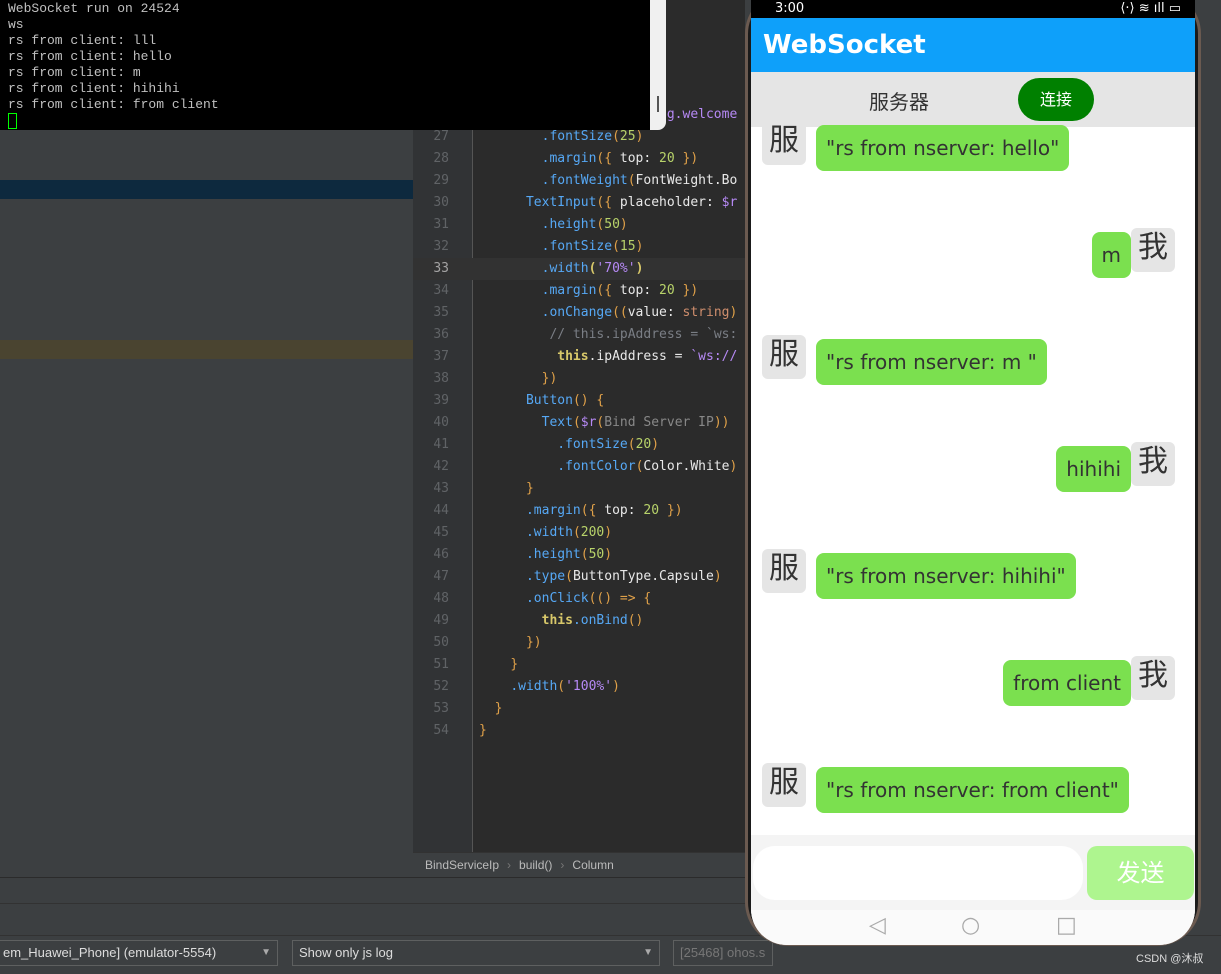  What do you see at coordinates (441, 312) in the screenshot?
I see `line-number: 35` at bounding box center [441, 312].